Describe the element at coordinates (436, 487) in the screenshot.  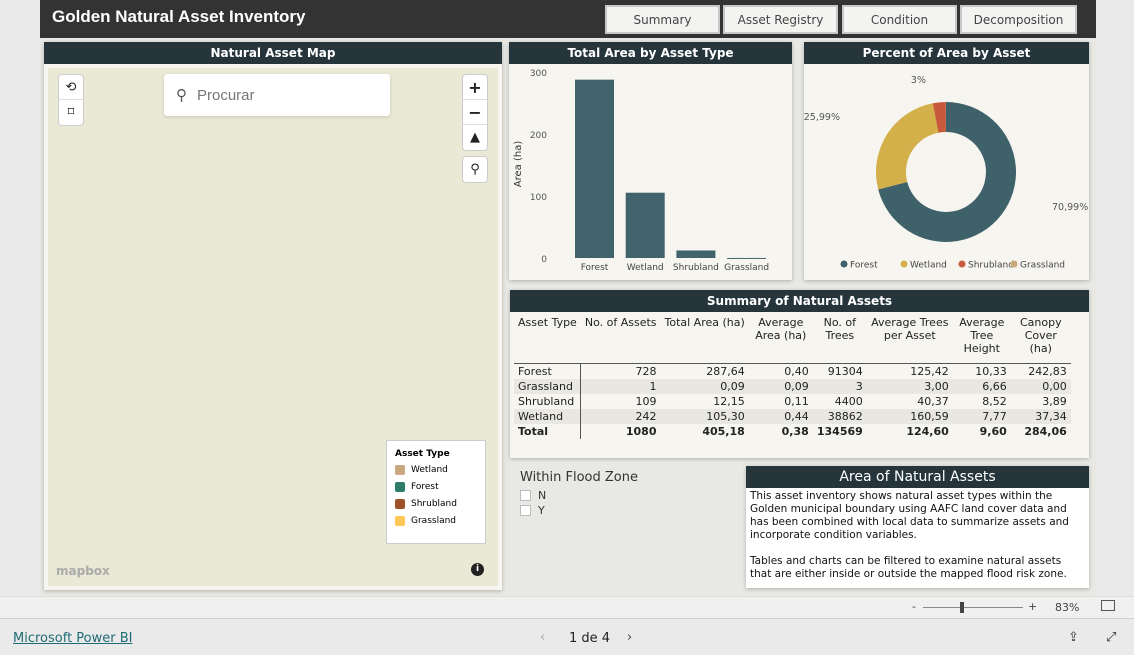
I see `legend-item-forest: Forest` at that location.